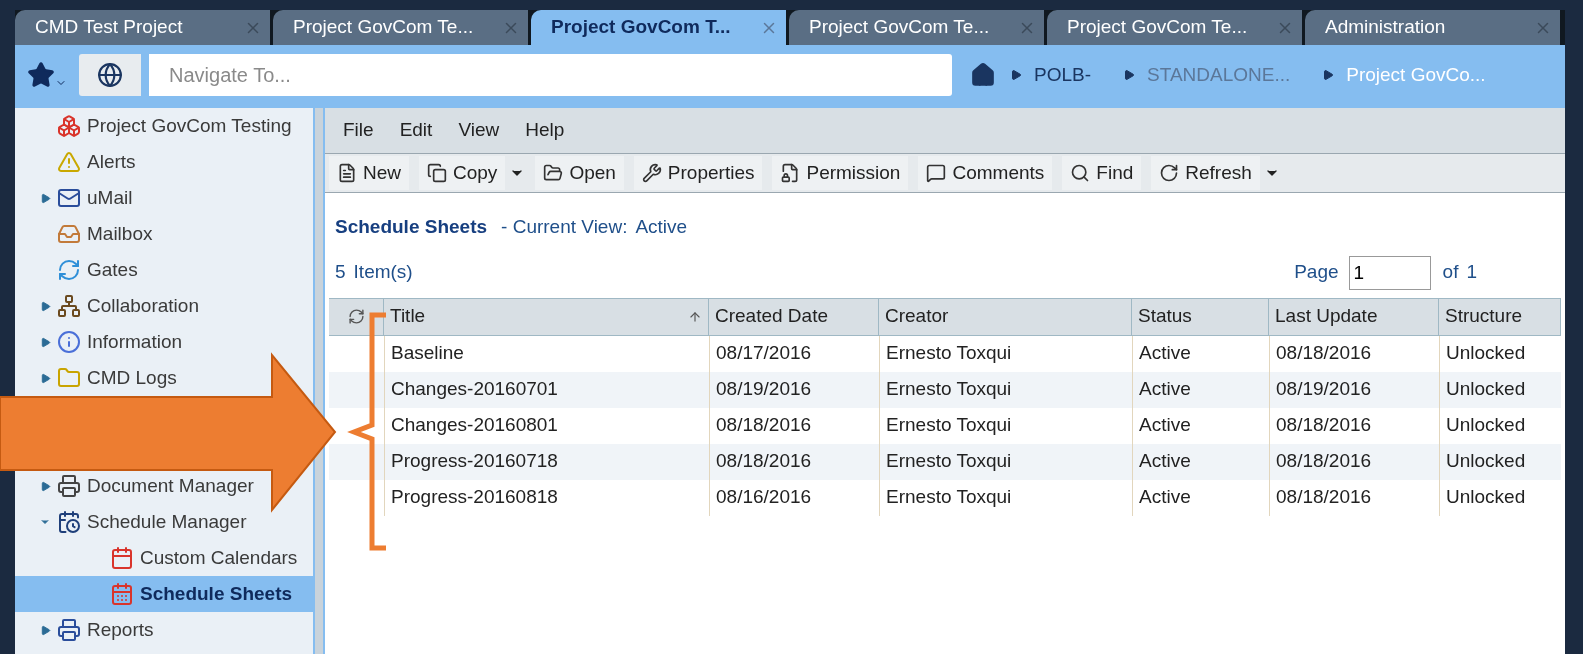 This screenshot has height=654, width=1583. I want to click on tree-item: Reports, so click(164, 630).